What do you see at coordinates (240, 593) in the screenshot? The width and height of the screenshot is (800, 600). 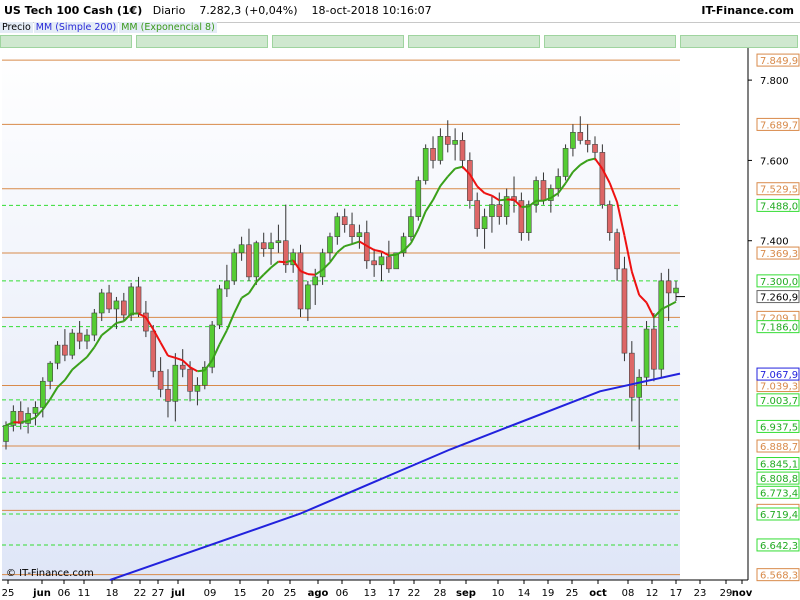 I see `x-tick-label: 15` at bounding box center [240, 593].